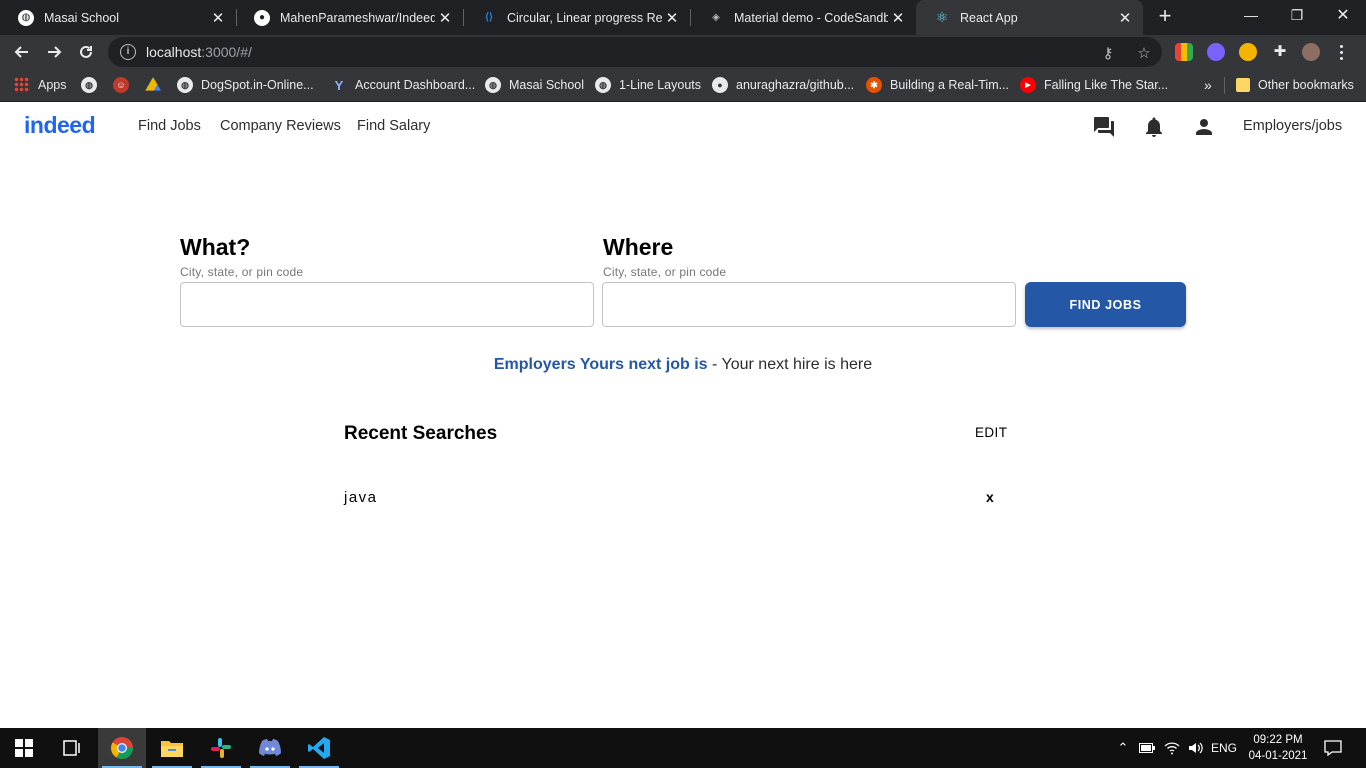 Image resolution: width=1366 pixels, height=768 pixels. Describe the element at coordinates (1251, 15) in the screenshot. I see `minimize-button: —` at that location.